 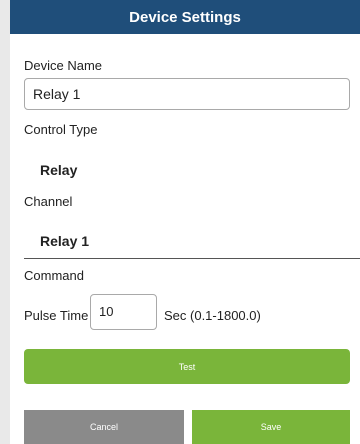 I want to click on pulse-time-input: 10, so click(x=123, y=312).